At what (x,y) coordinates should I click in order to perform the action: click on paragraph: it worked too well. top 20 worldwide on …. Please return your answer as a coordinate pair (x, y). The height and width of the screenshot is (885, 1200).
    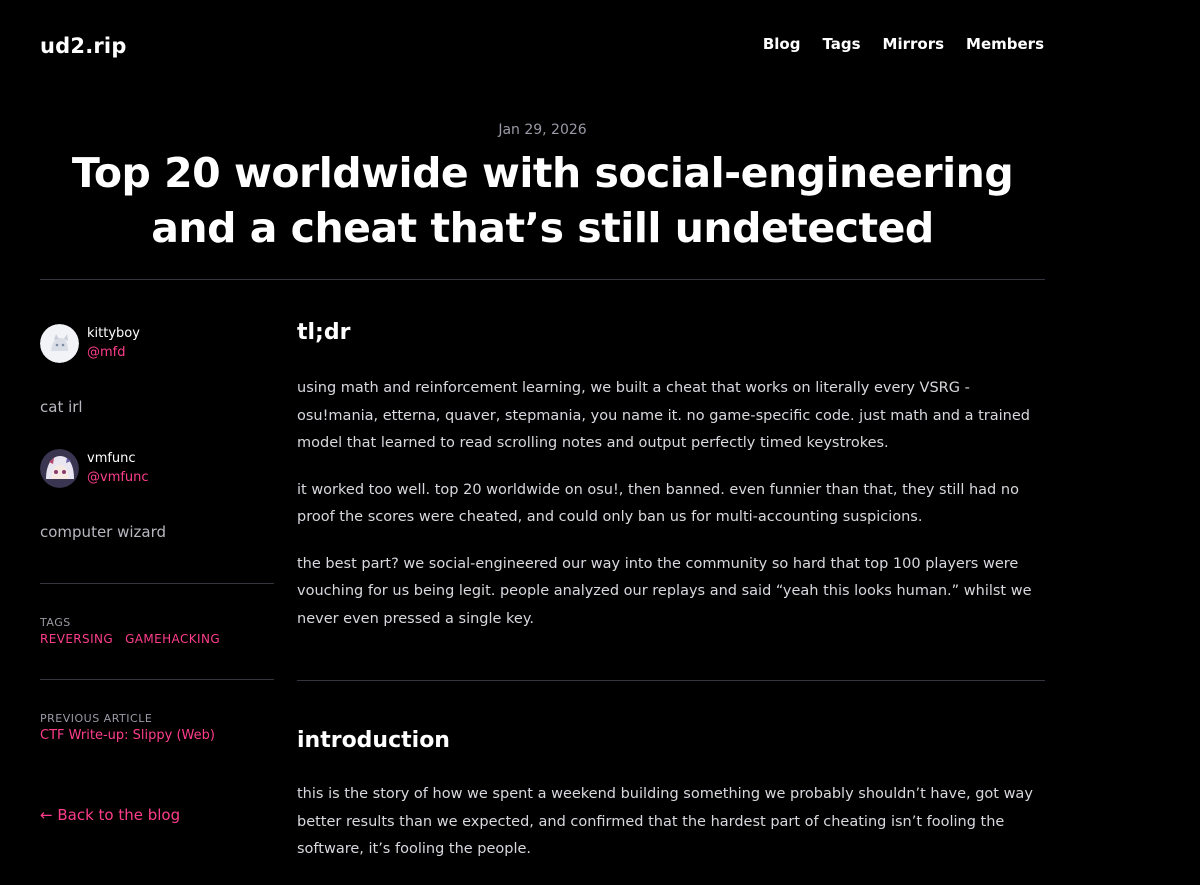
    Looking at the image, I should click on (658, 503).